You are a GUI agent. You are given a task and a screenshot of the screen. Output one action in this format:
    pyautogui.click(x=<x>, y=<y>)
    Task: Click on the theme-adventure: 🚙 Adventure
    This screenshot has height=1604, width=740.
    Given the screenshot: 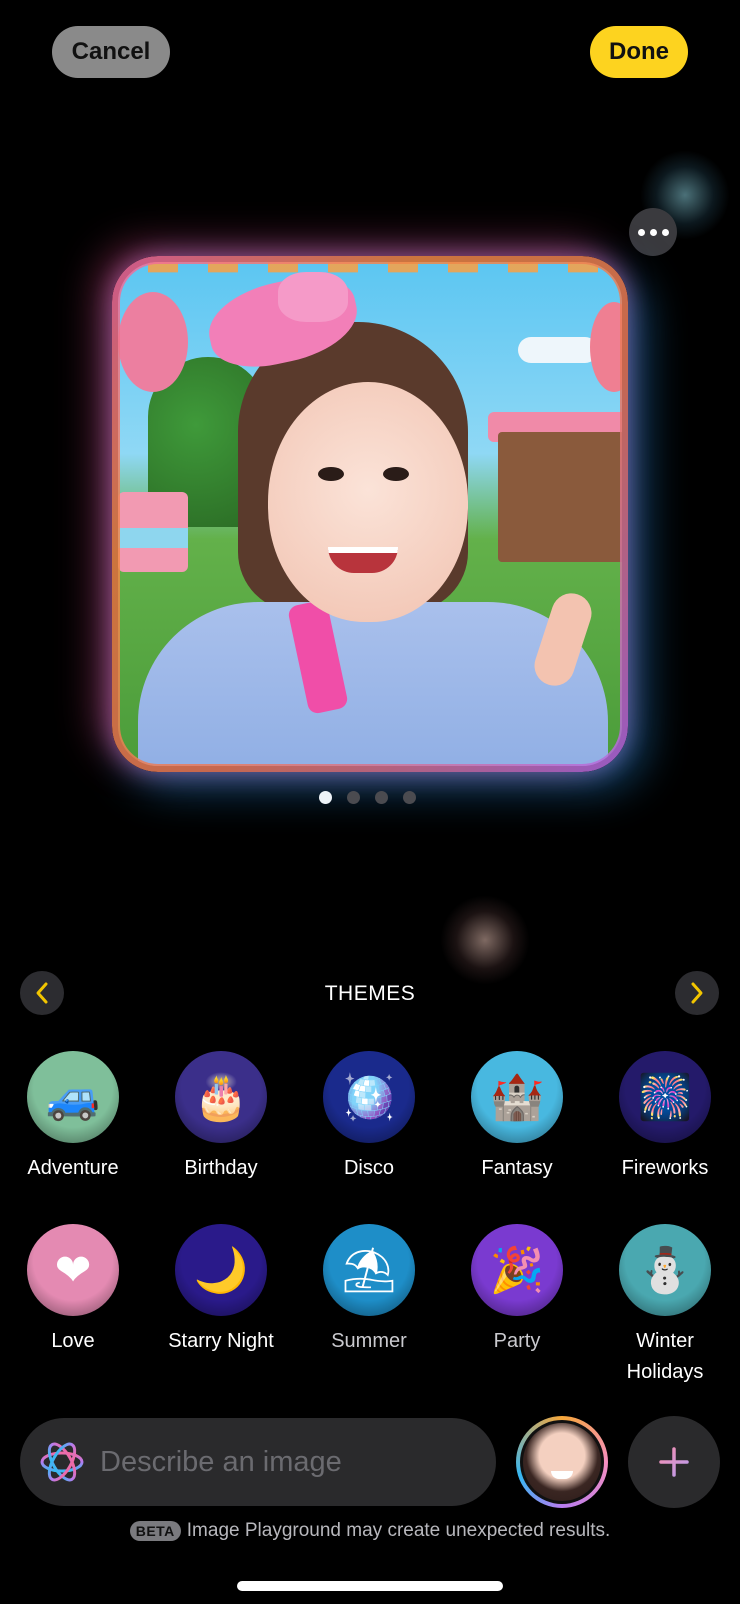 What is the action you would take?
    pyautogui.click(x=73, y=1117)
    